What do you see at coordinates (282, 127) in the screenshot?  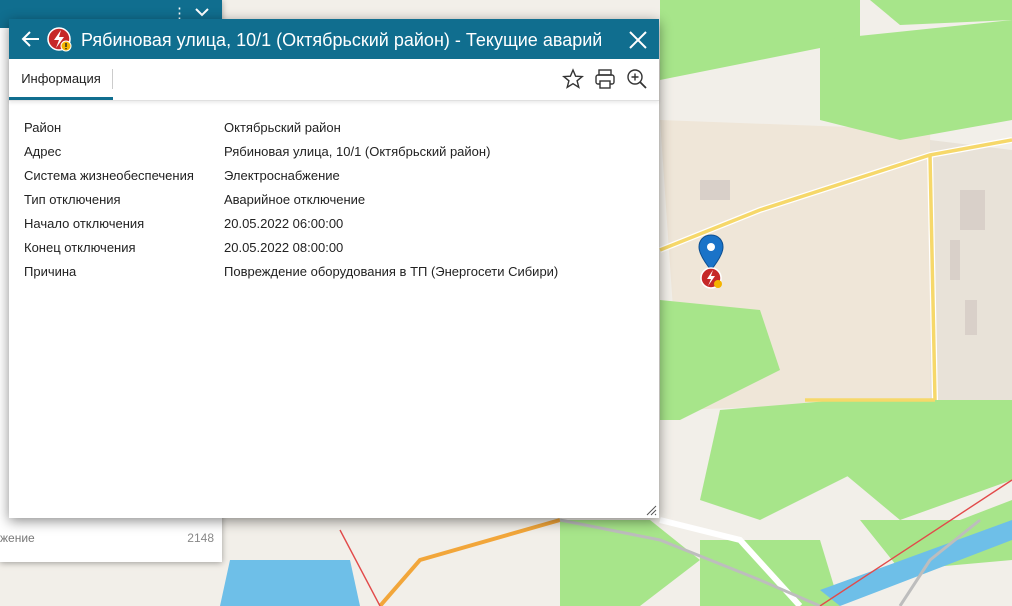 I see `info-value: Октябрьский район` at bounding box center [282, 127].